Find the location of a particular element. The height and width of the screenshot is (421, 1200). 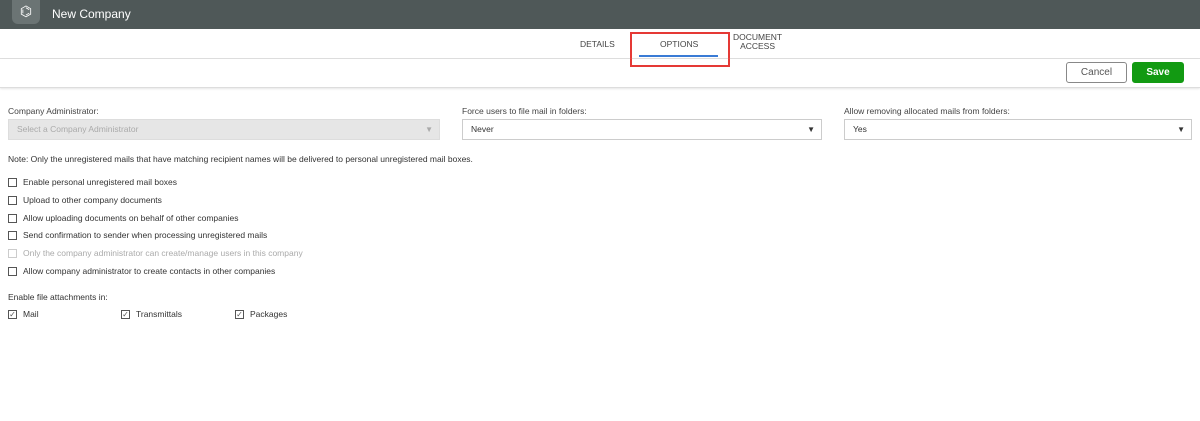

select-value: Yes is located at coordinates (860, 129).